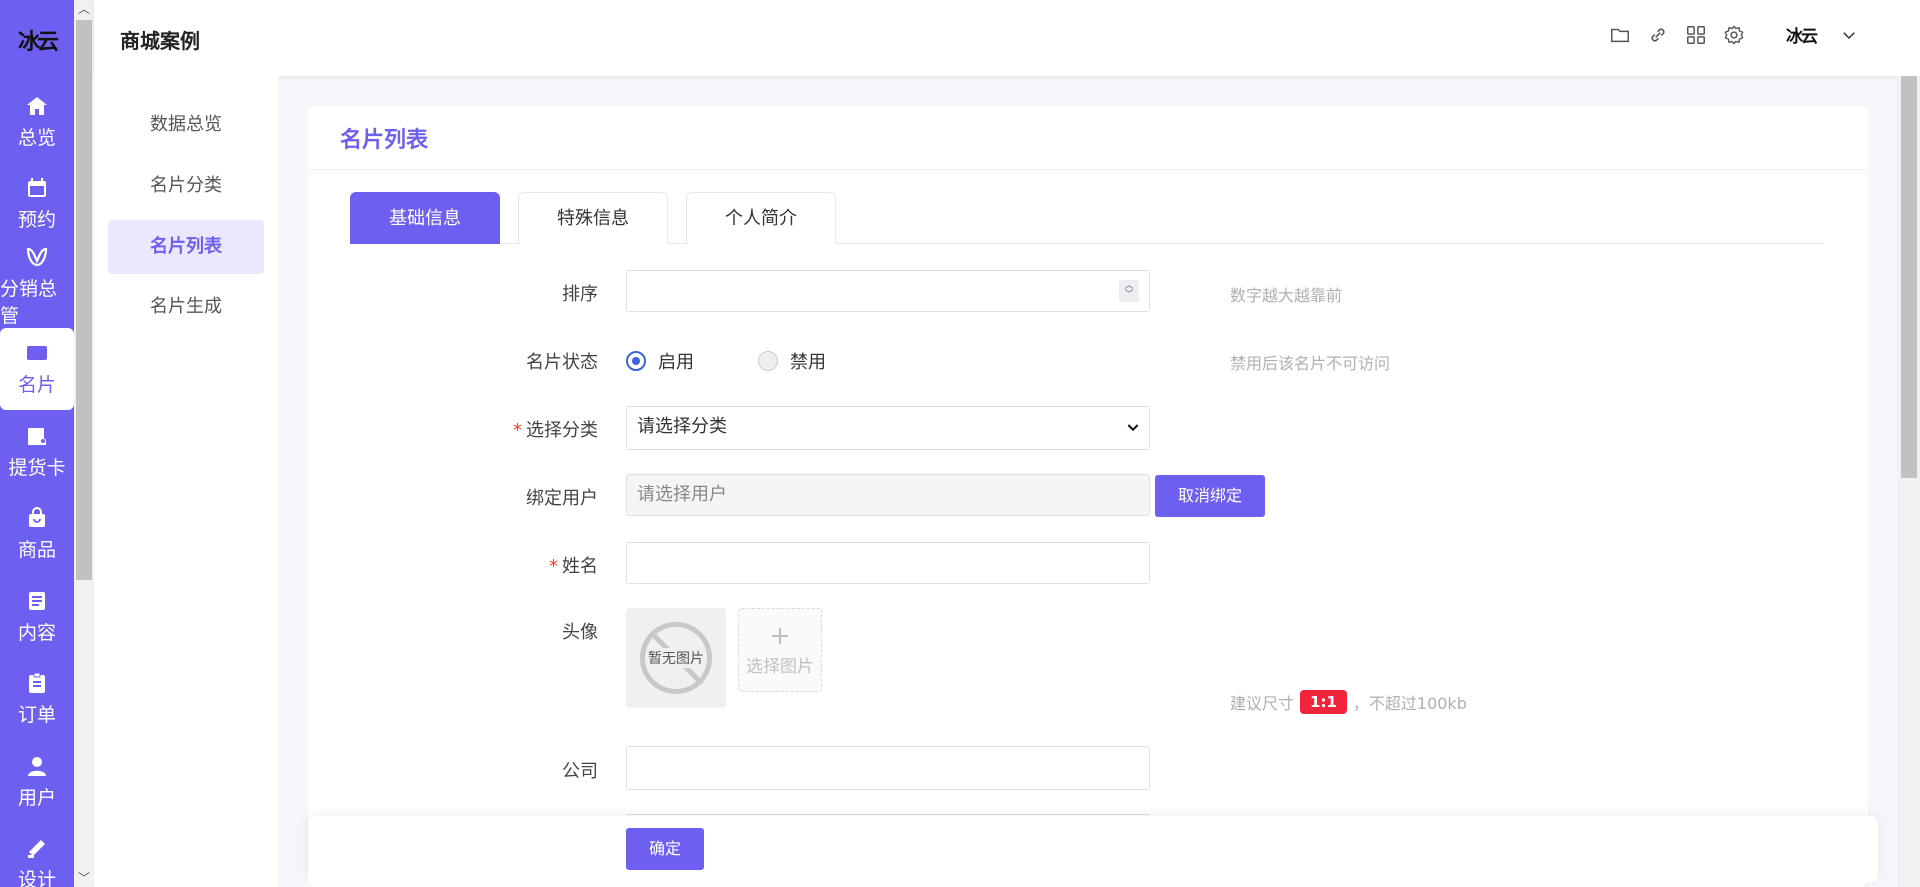 The image size is (1920, 887). Describe the element at coordinates (1088, 138) in the screenshot. I see `card-header: 名片列表` at that location.